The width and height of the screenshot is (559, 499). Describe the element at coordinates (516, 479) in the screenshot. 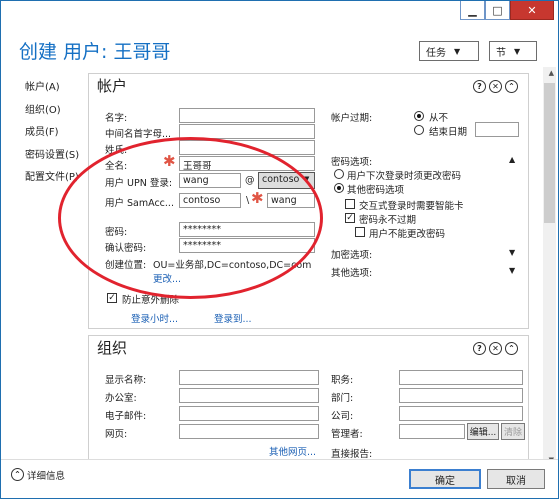

I see `cancel-button: 取消` at that location.